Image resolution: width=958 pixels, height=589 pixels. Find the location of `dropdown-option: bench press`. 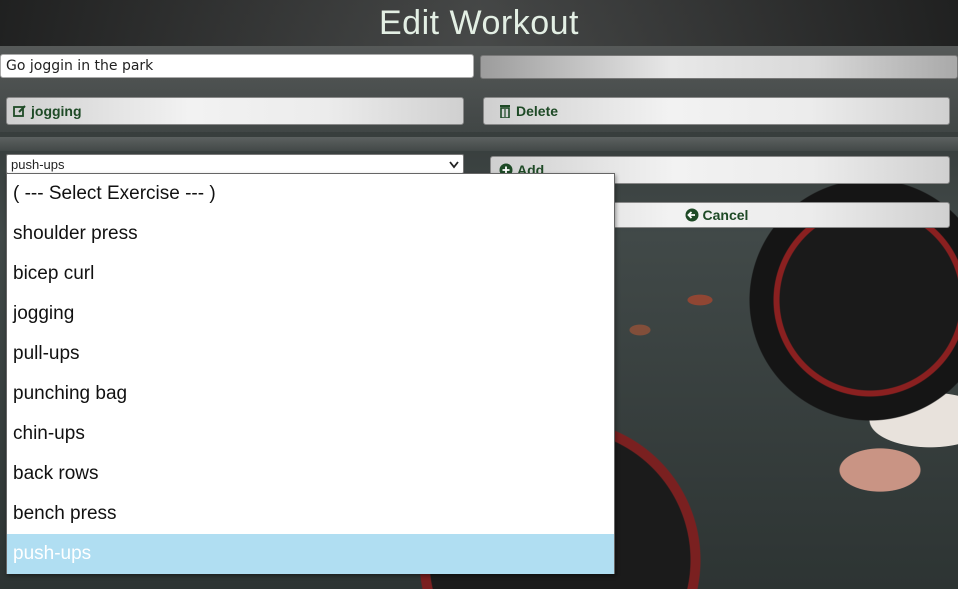

dropdown-option: bench press is located at coordinates (310, 514).